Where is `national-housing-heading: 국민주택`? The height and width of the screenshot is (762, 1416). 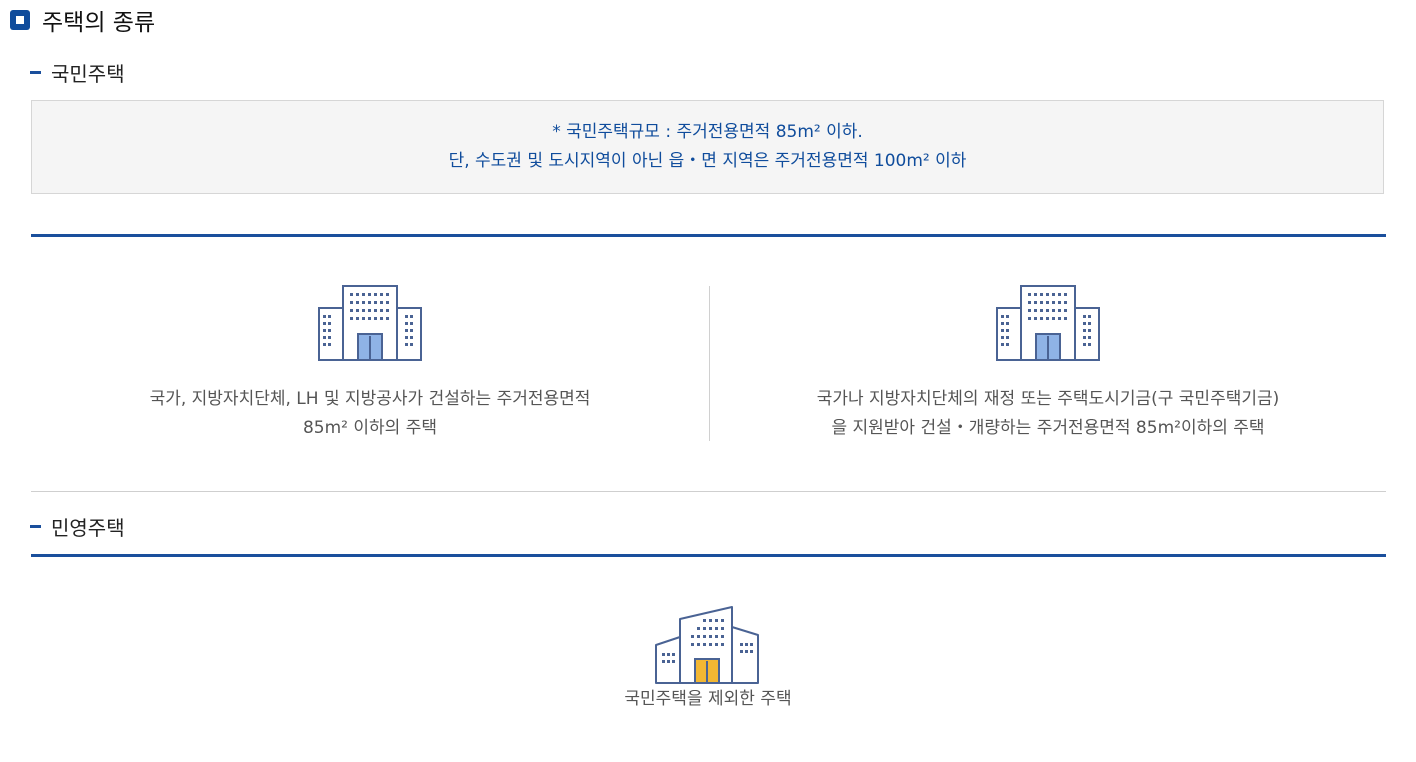 national-housing-heading: 국민주택 is located at coordinates (77, 72).